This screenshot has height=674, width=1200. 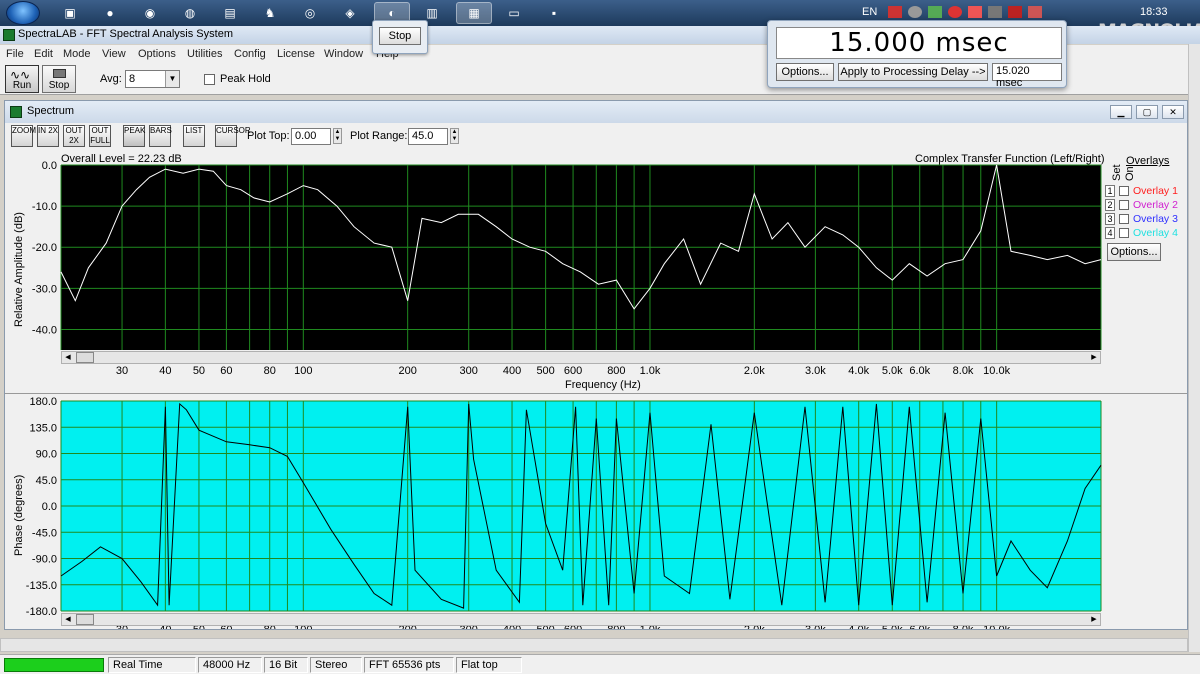 I want to click on status-bits: 16 Bit, so click(x=286, y=665).